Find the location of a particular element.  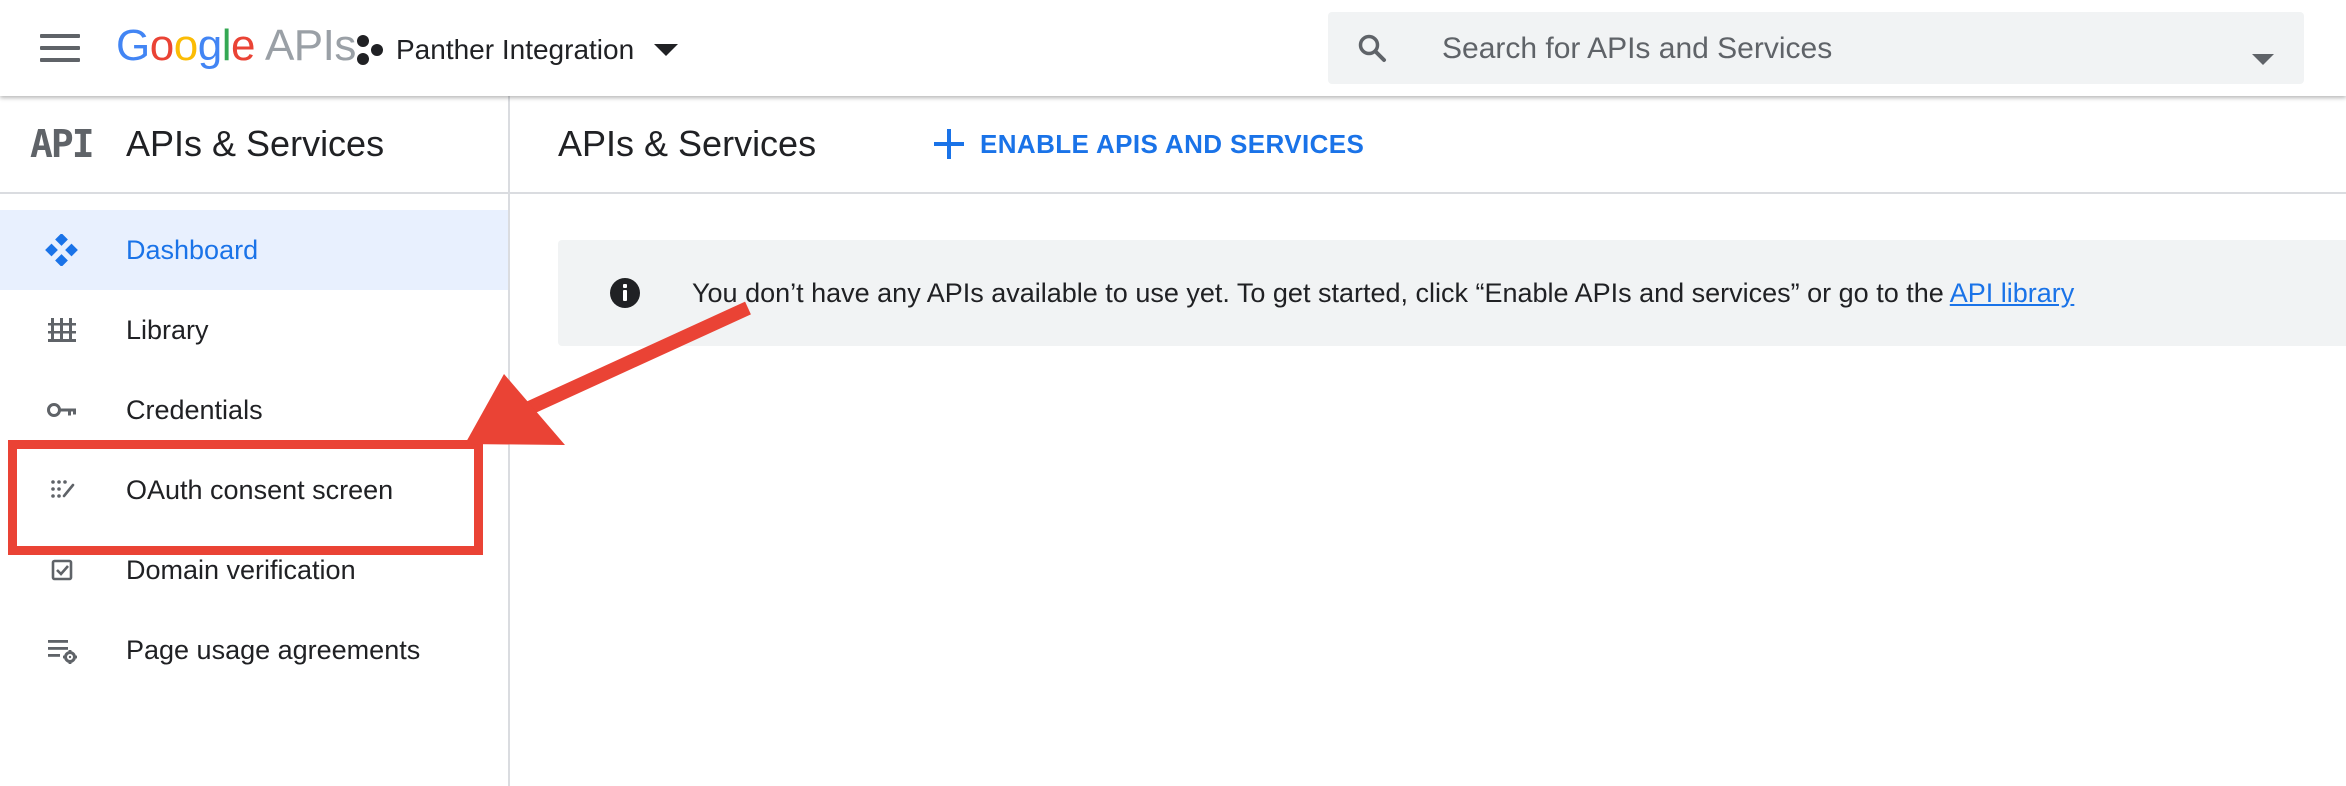

search-input is located at coordinates (1822, 49).